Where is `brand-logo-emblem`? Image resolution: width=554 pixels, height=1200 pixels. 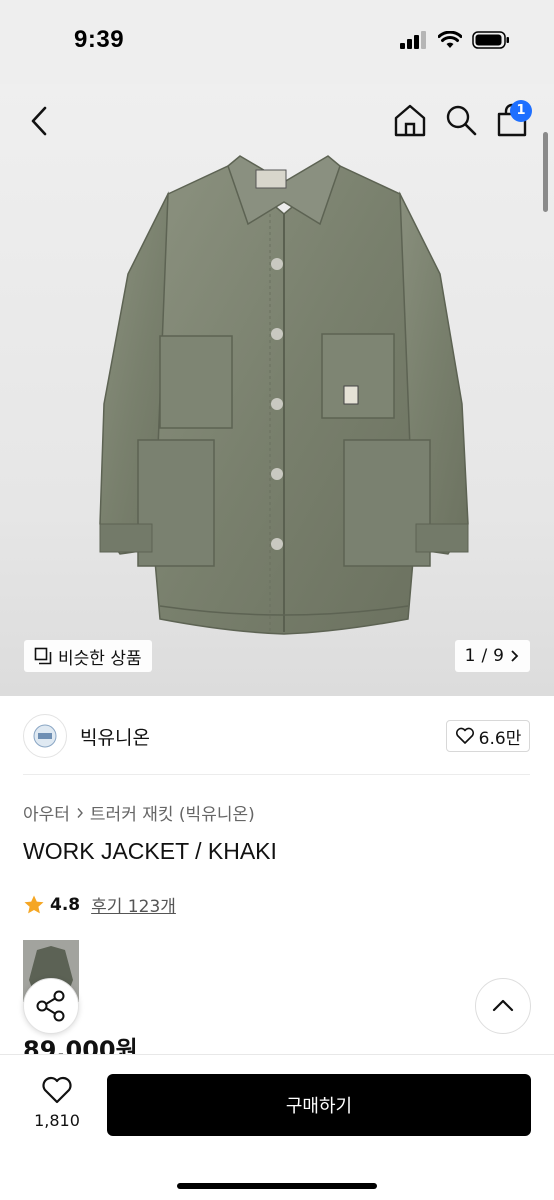 brand-logo-emblem is located at coordinates (45, 736).